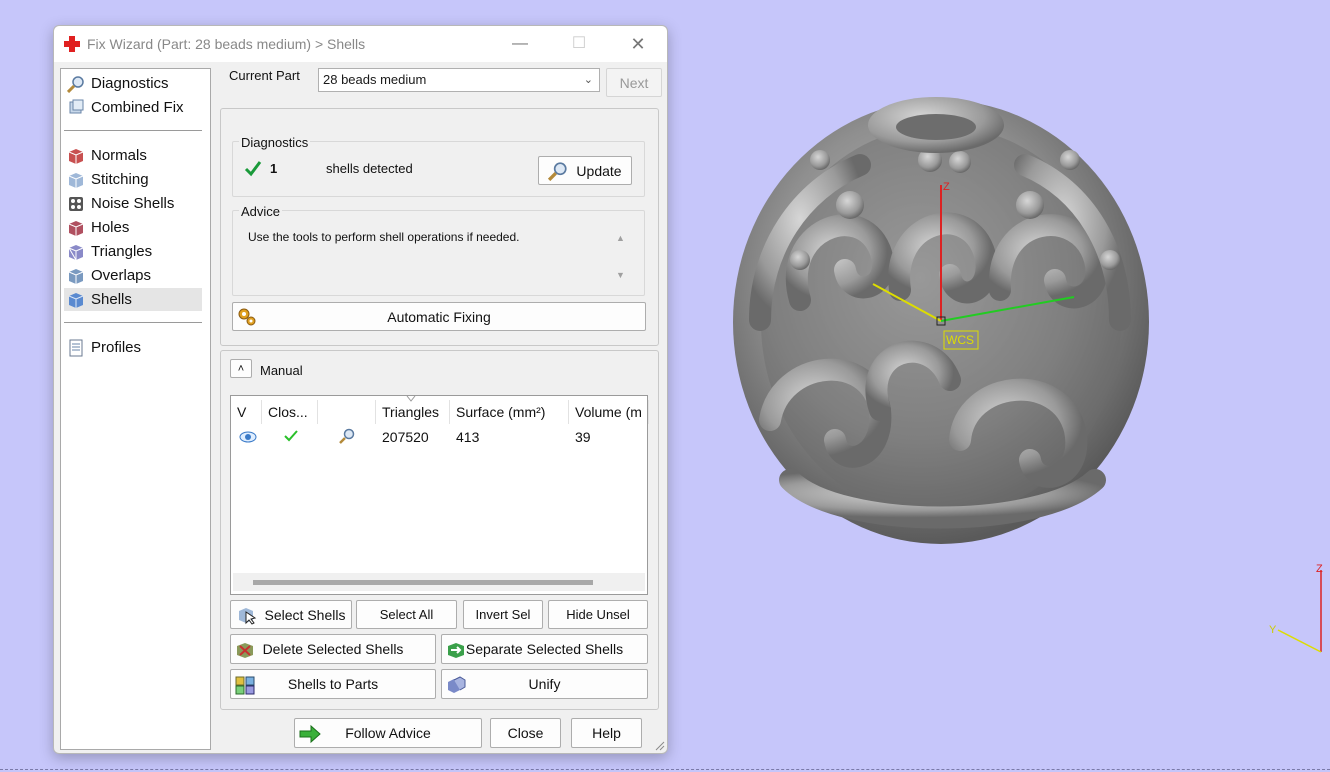 The height and width of the screenshot is (772, 1330). I want to click on overlaps-cube-icon, so click(76, 276).